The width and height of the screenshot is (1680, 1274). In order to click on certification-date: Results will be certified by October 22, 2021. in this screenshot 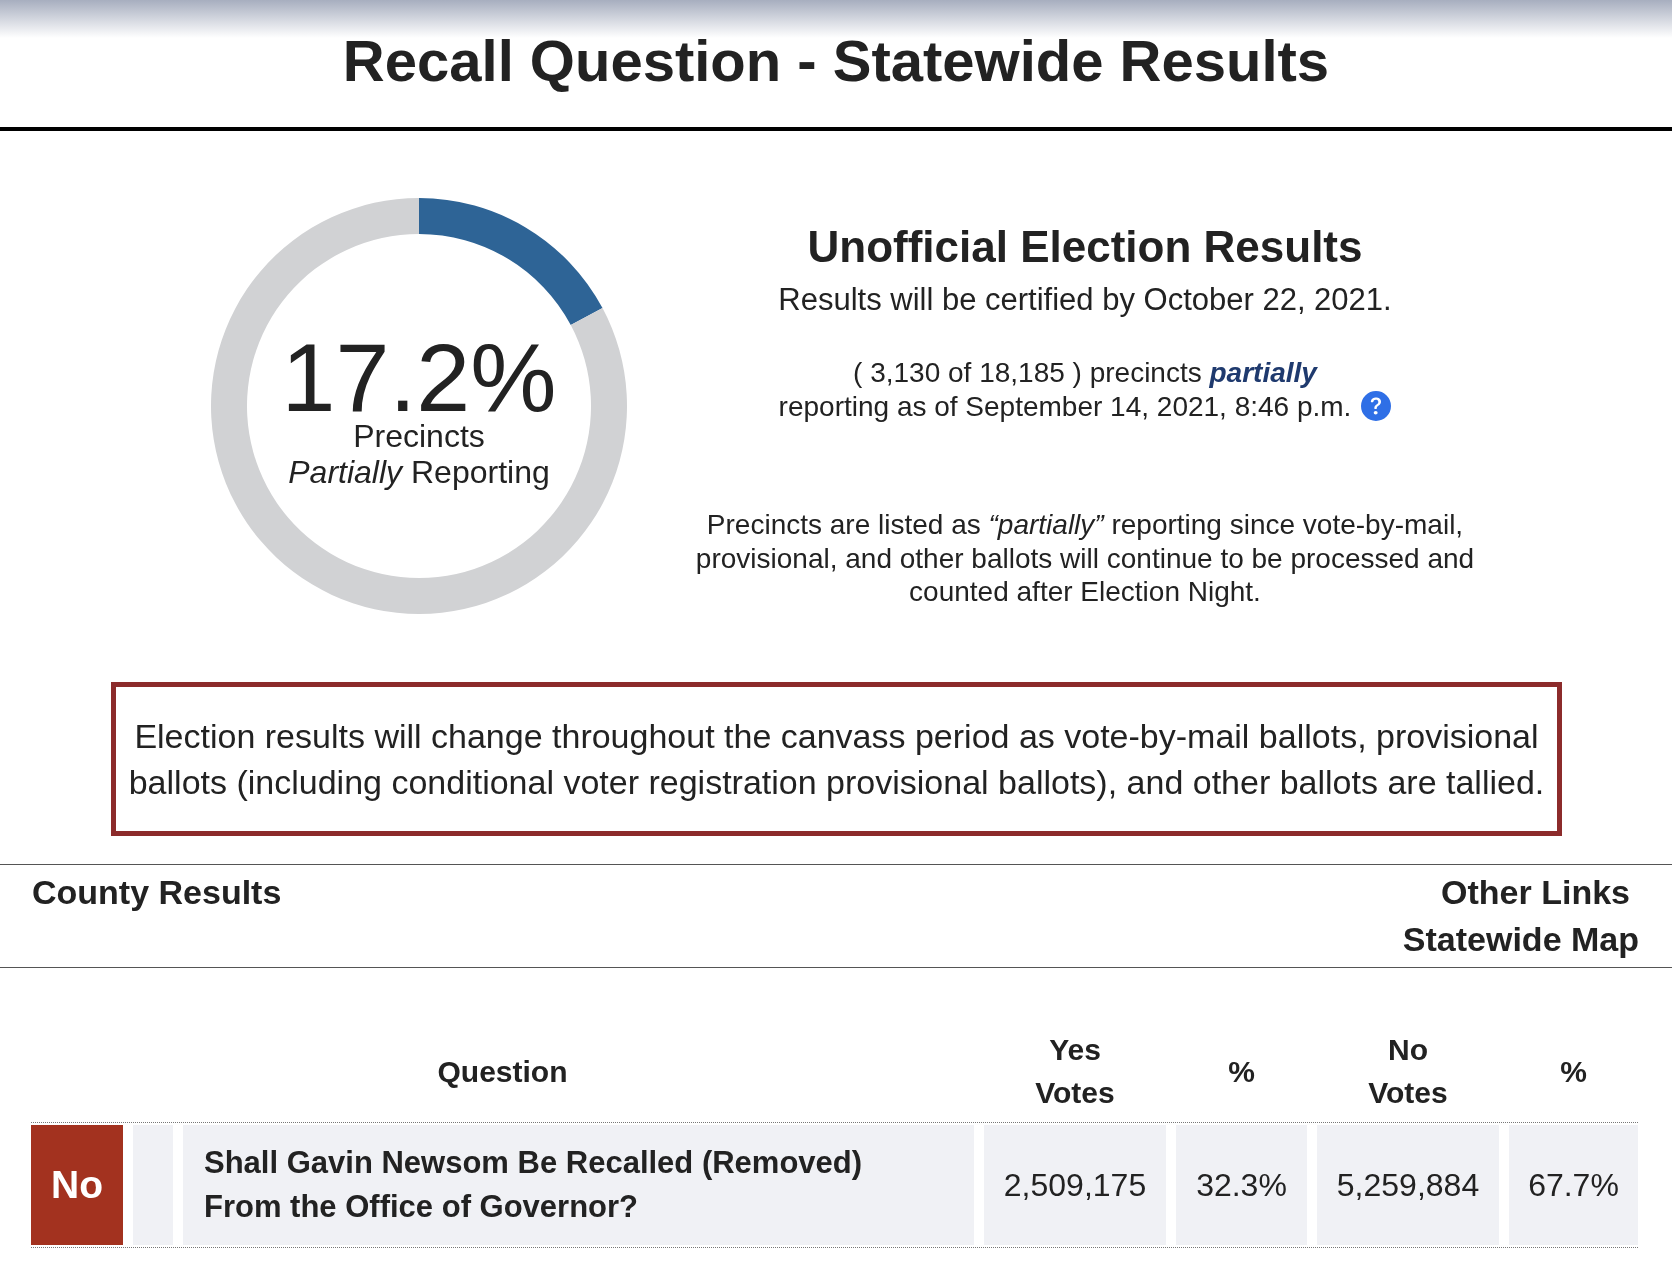, I will do `click(1085, 300)`.